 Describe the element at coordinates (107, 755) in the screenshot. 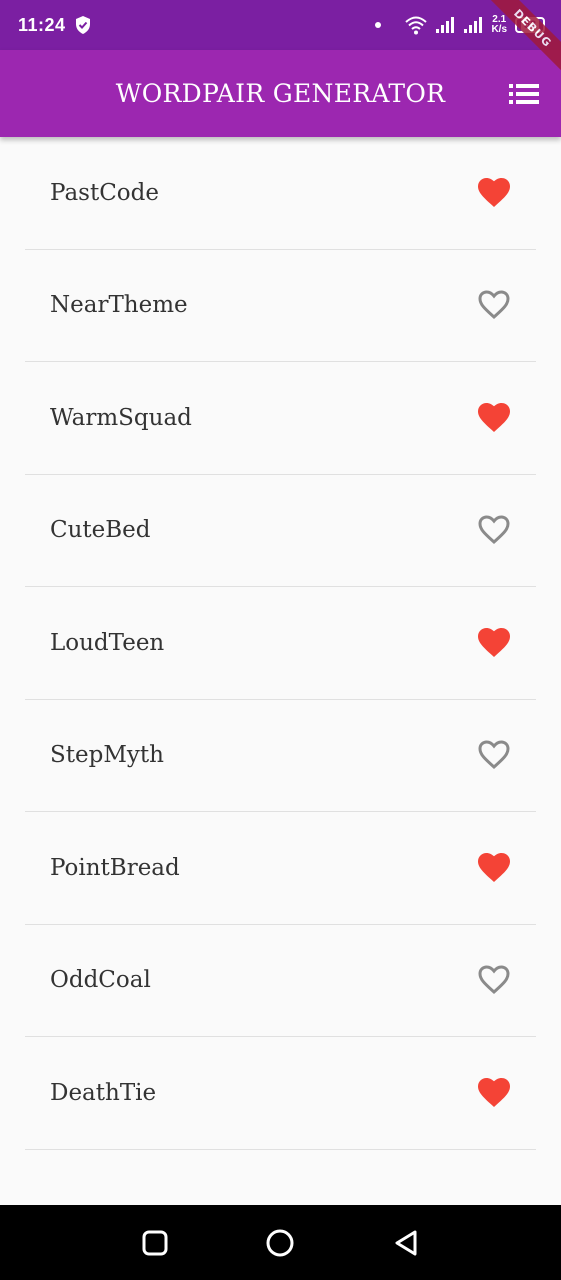

I see `word-pair-label: StepMyth` at that location.